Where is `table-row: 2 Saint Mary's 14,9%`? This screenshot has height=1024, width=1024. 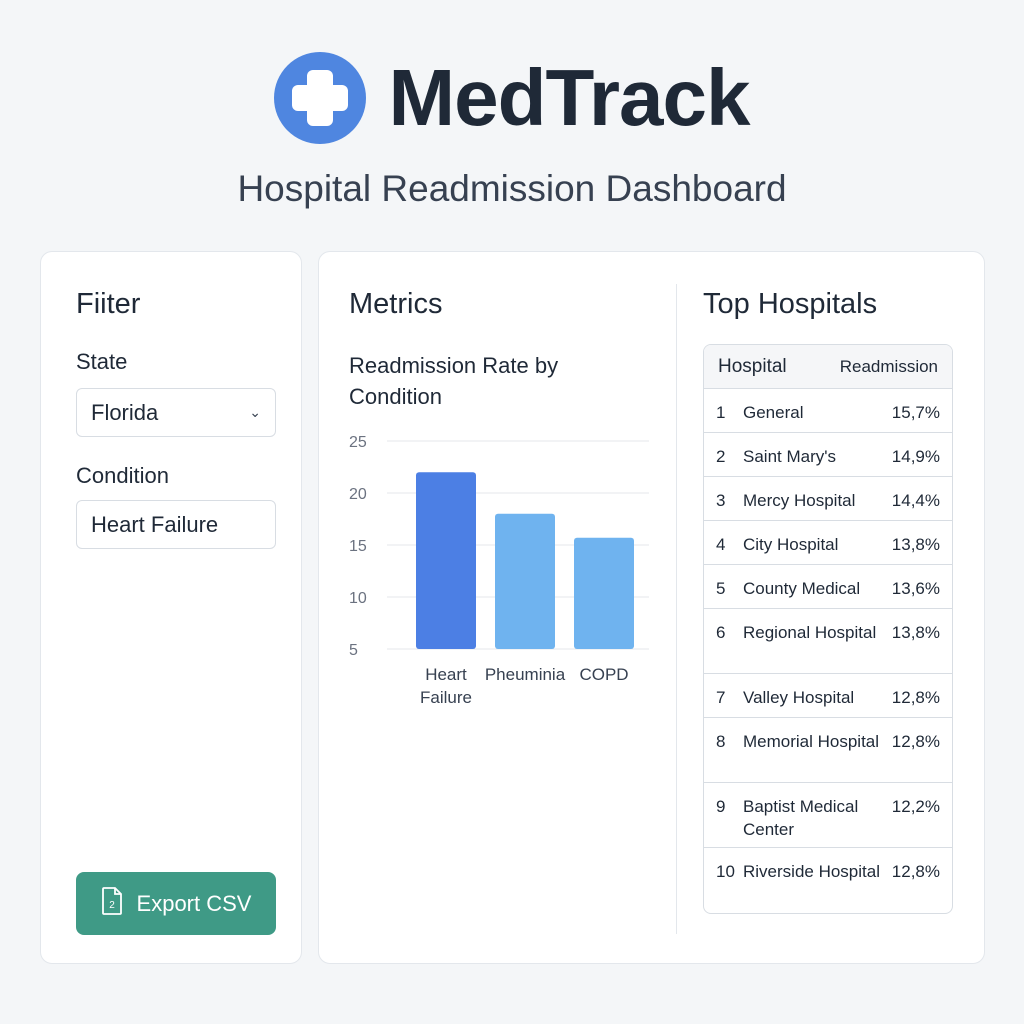
table-row: 2 Saint Mary's 14,9% is located at coordinates (828, 455).